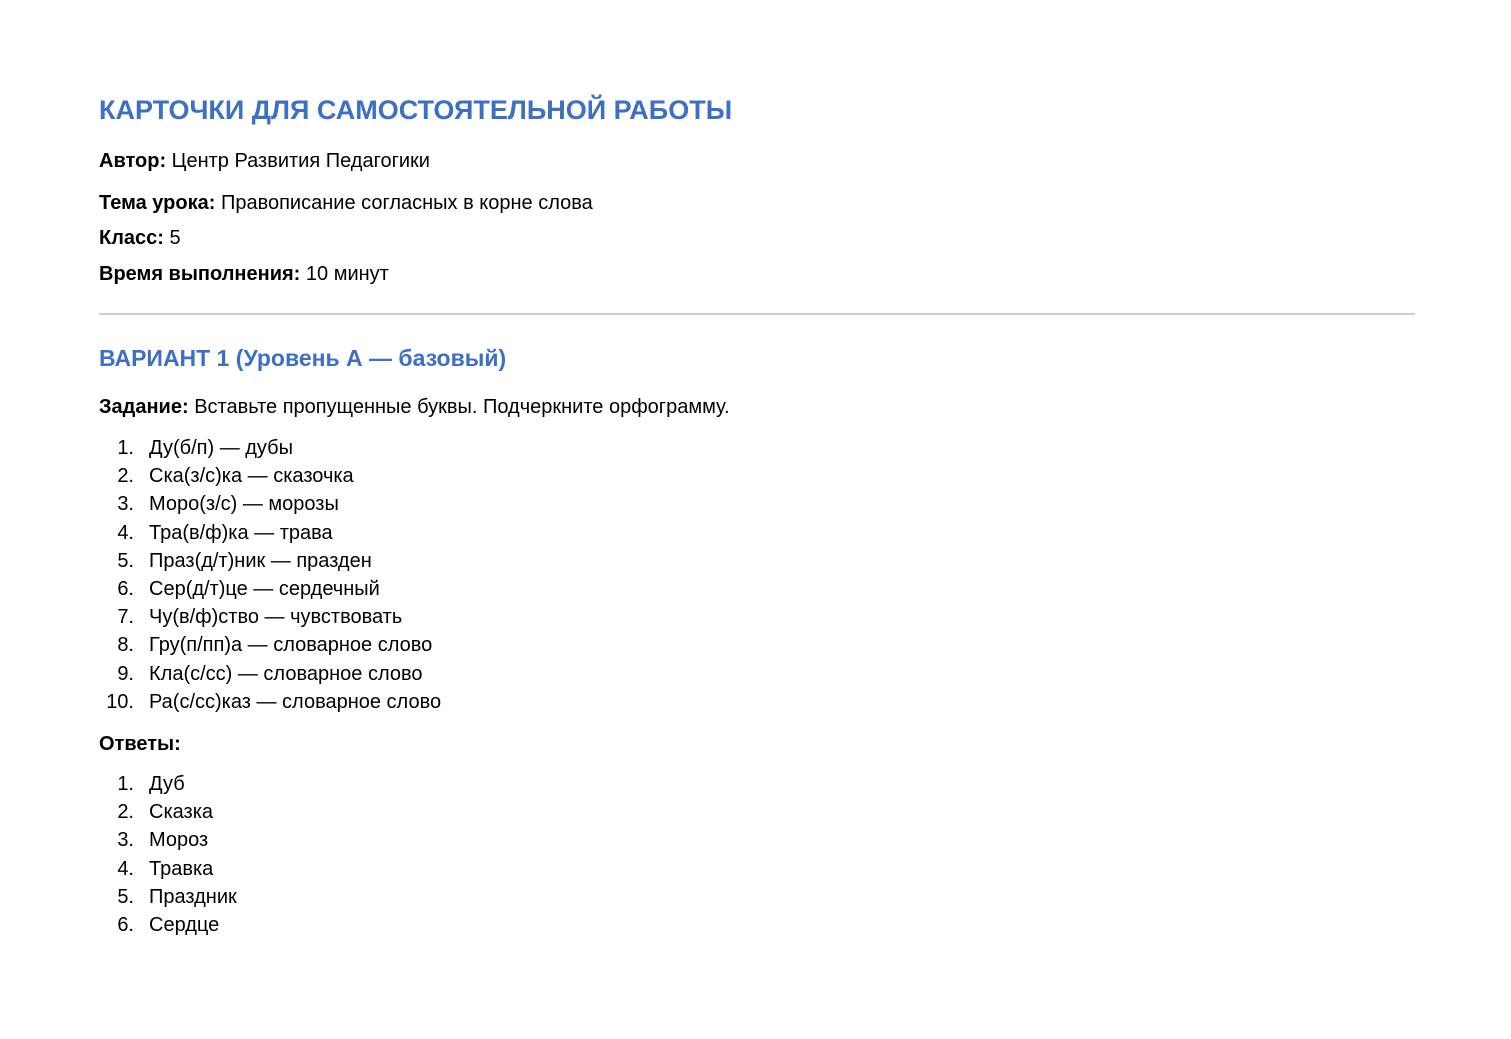 The height and width of the screenshot is (1039, 1511). I want to click on item-text: Сер(д/т)це — сердечный, so click(264, 588).